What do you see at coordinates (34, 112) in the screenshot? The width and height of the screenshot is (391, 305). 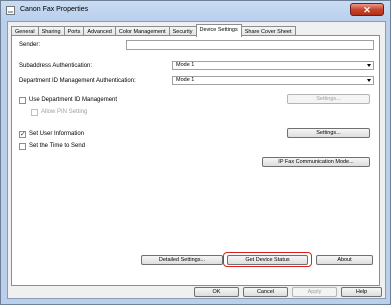 I see `allow-pin-checkbox` at bounding box center [34, 112].